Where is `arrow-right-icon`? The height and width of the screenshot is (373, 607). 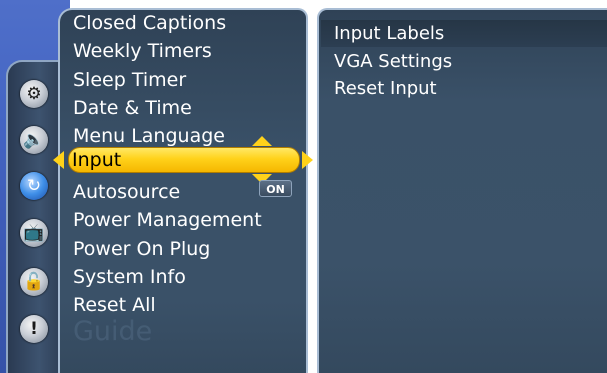 arrow-right-icon is located at coordinates (307, 160).